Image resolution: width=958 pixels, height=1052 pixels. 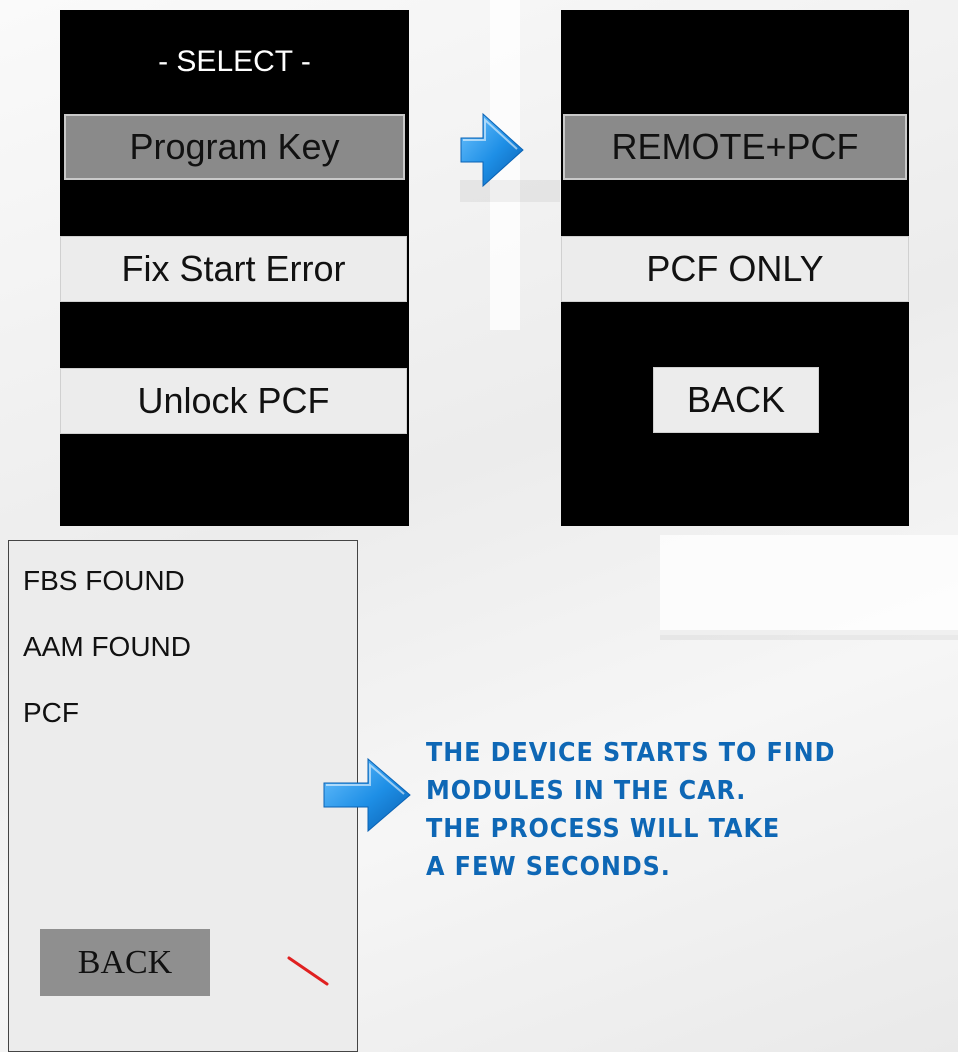 I want to click on caption-line: MODULES IN THE CAR., so click(x=586, y=791).